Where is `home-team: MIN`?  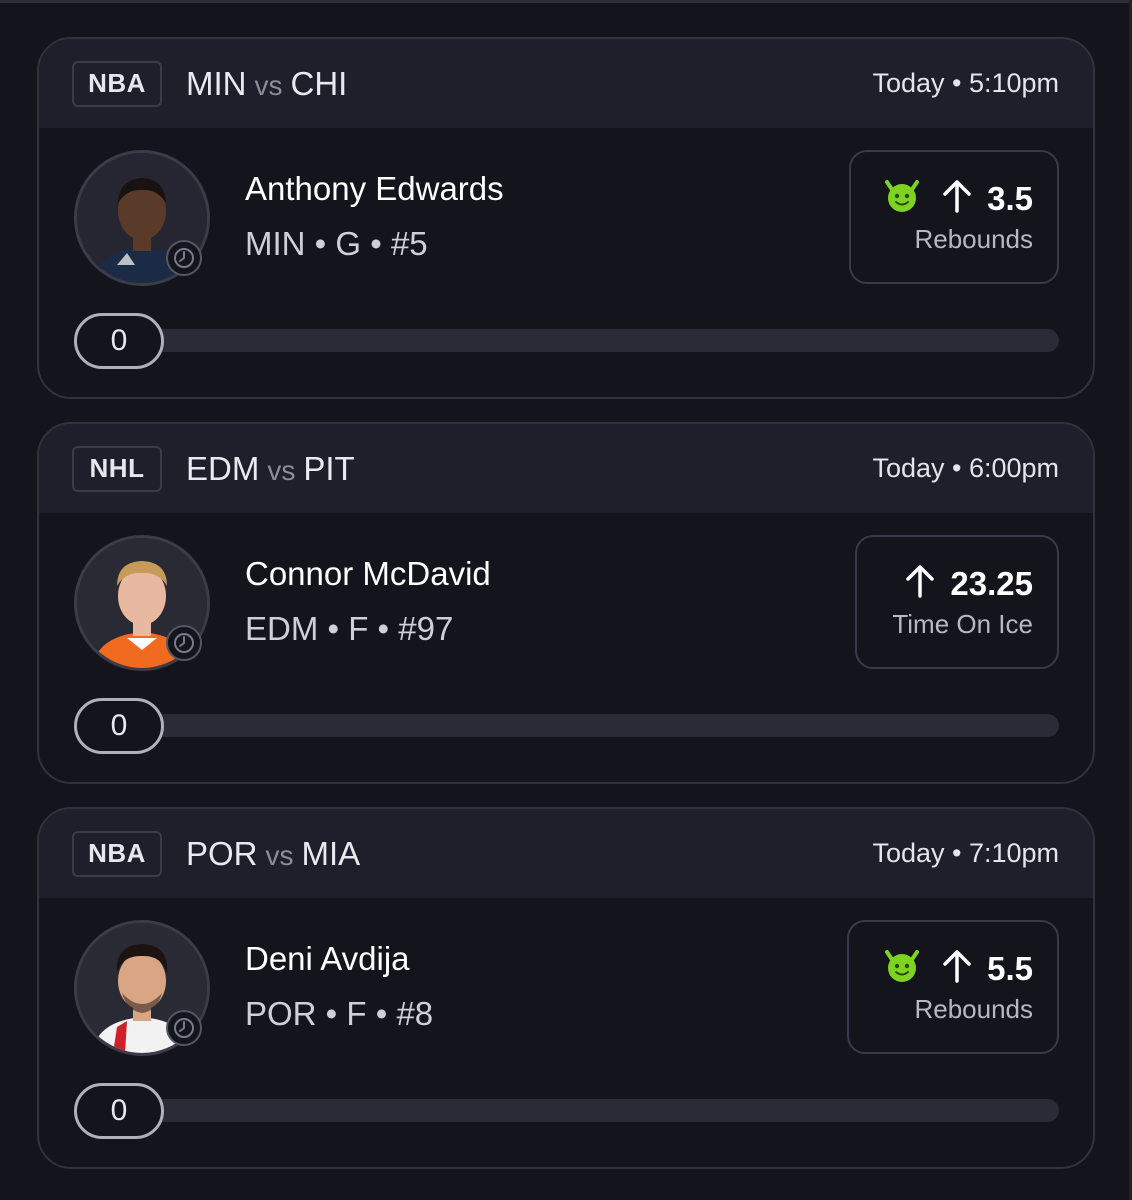 home-team: MIN is located at coordinates (216, 83).